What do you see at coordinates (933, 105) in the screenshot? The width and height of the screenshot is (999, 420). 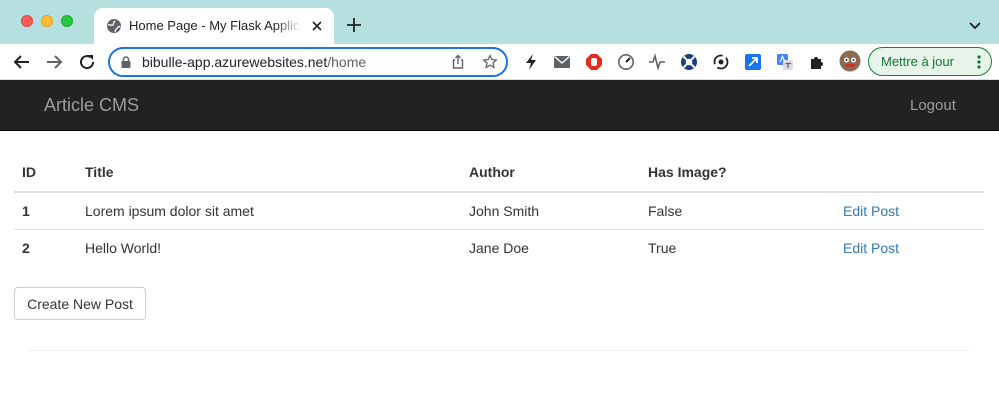 I see `logout-link: Logout` at bounding box center [933, 105].